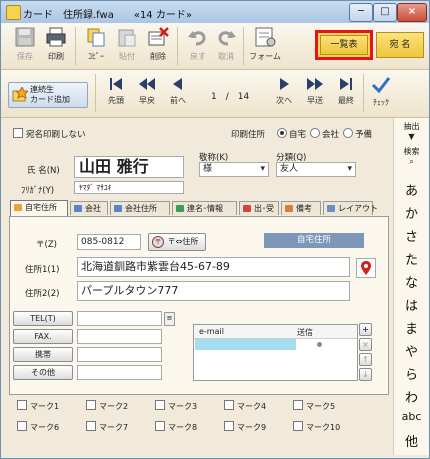 The image size is (430, 459). Describe the element at coordinates (169, 319) in the screenshot. I see `tel-menu-icon: ≡` at that location.